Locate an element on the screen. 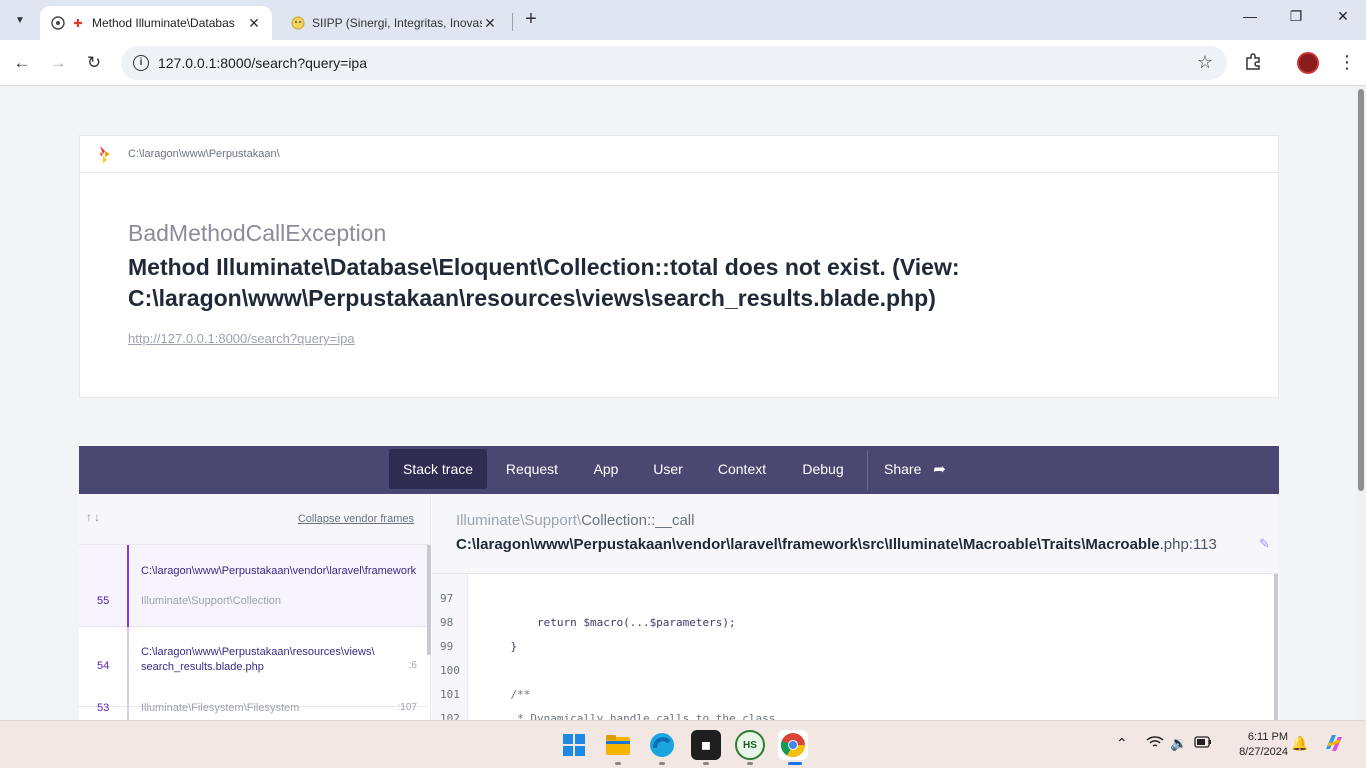 The image size is (1366, 768). new-tab-button: + is located at coordinates (531, 20).